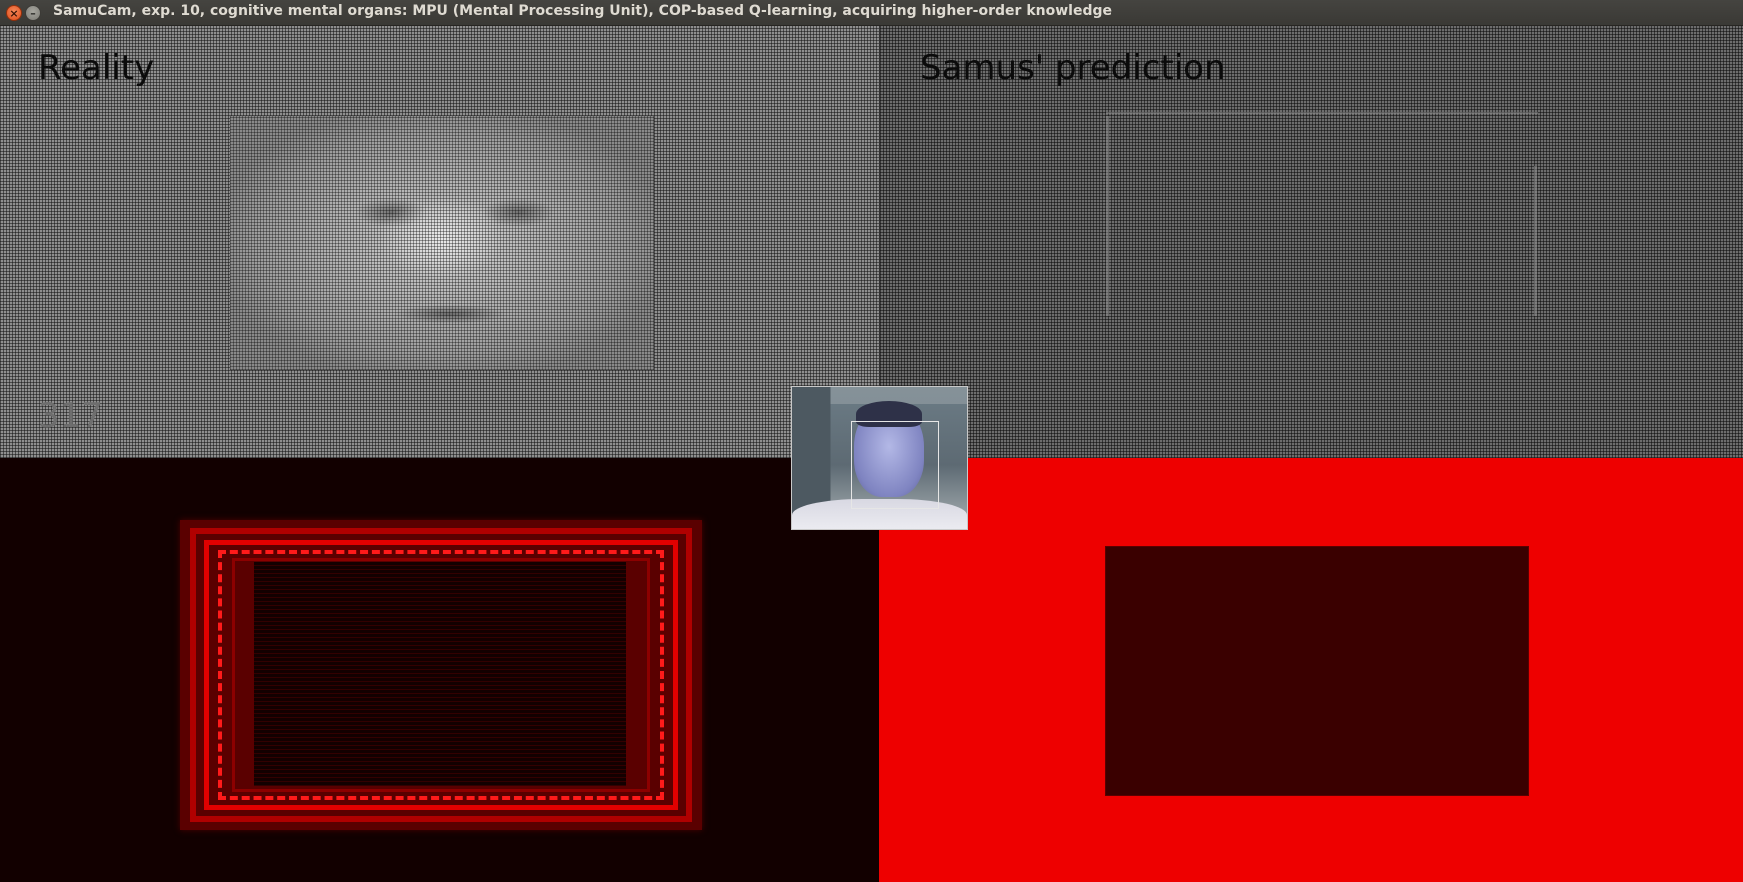 The width and height of the screenshot is (1743, 882). Describe the element at coordinates (70, 416) in the screenshot. I see `frame-counter: 317` at that location.